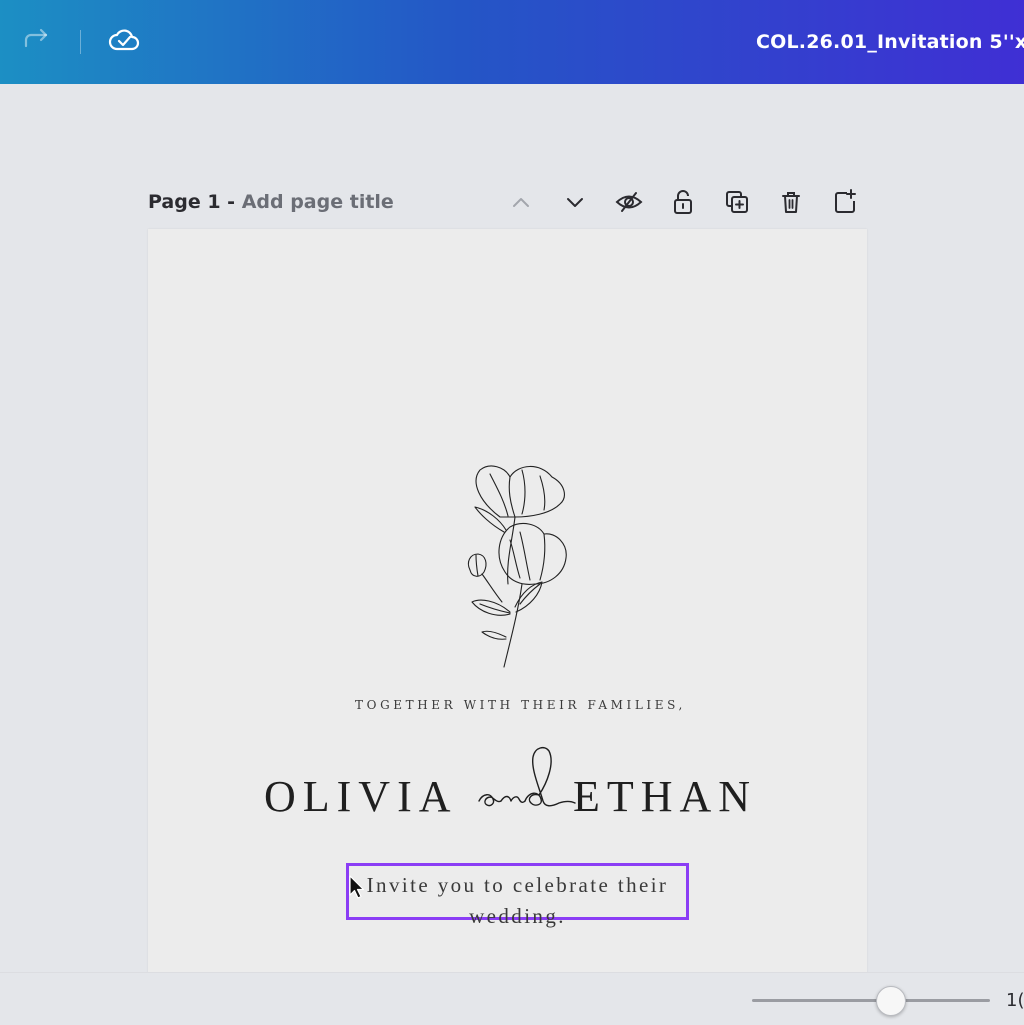 Image resolution: width=1024 pixels, height=1025 pixels. Describe the element at coordinates (37, 41) in the screenshot. I see `redo-icon` at that location.